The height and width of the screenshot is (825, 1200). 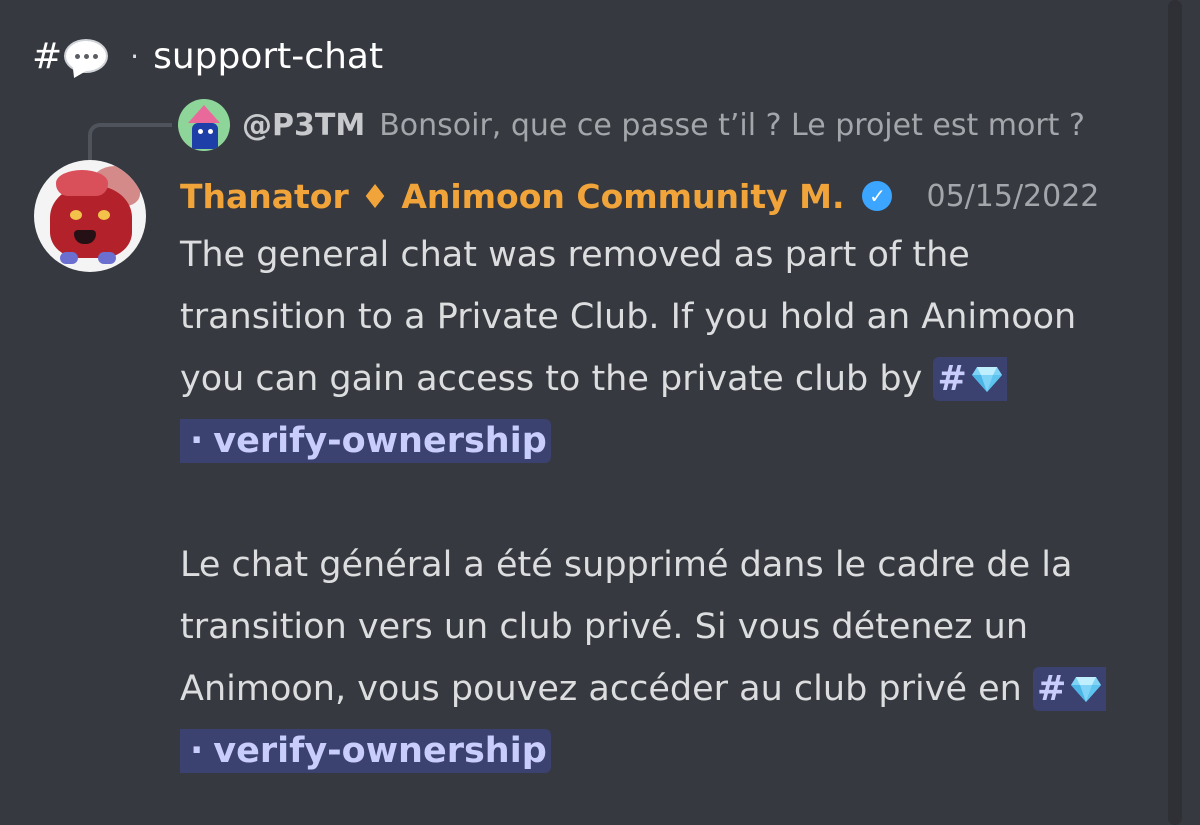 I want to click on channel-hash: #, so click(x=47, y=56).